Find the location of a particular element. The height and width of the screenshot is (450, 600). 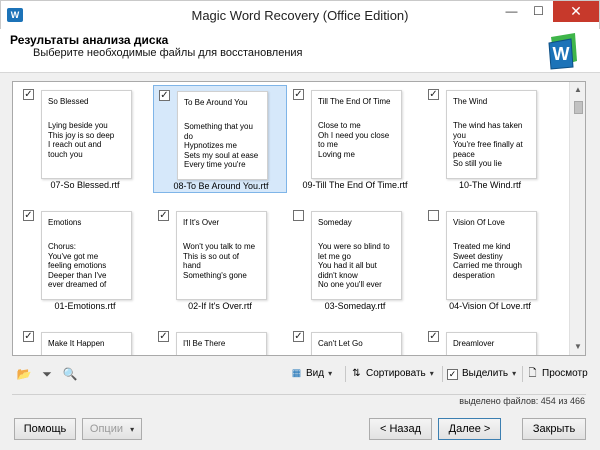

file-item: ✓ Make It Happen is located at coordinates (85, 341).